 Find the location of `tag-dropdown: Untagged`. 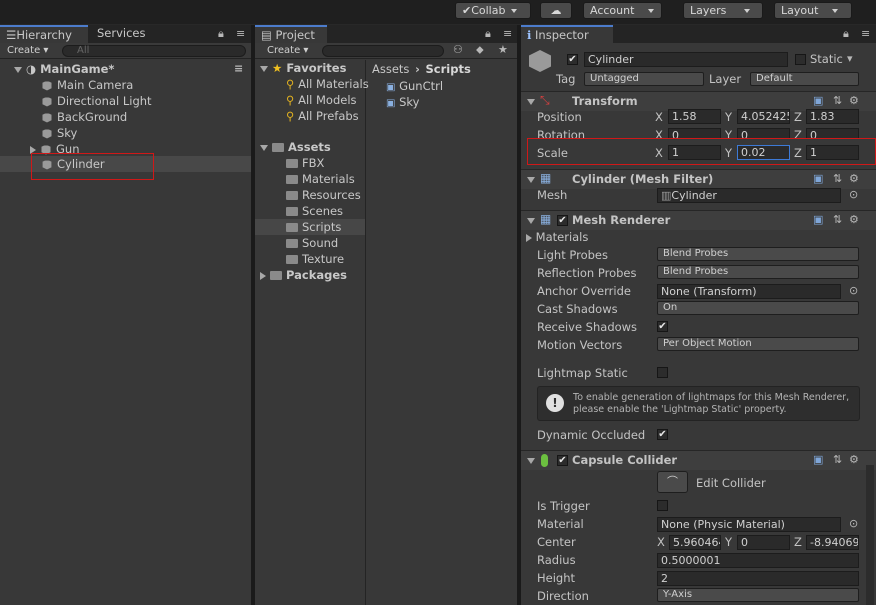

tag-dropdown: Untagged is located at coordinates (644, 79).